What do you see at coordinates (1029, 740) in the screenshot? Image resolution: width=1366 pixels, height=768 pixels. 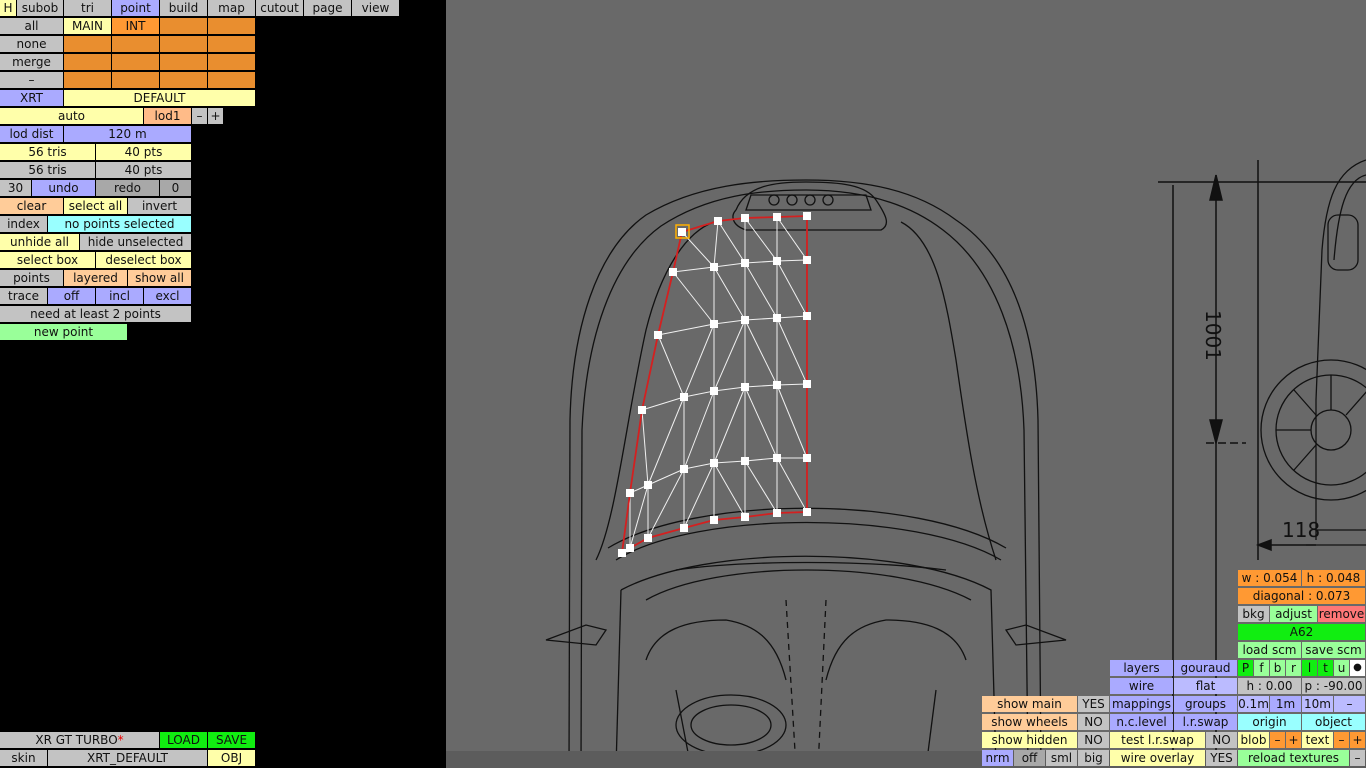 I see `show-hidden-button: show hidden` at bounding box center [1029, 740].